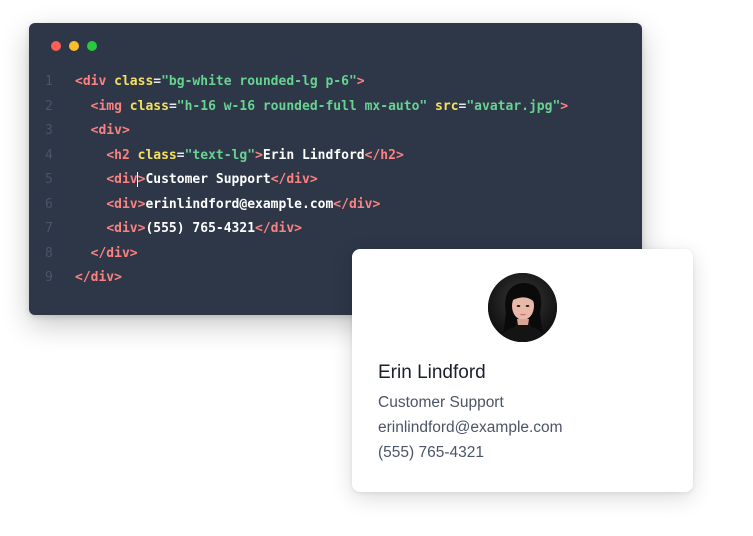 This screenshot has width=753, height=536. I want to click on line-number: 6, so click(49, 204).